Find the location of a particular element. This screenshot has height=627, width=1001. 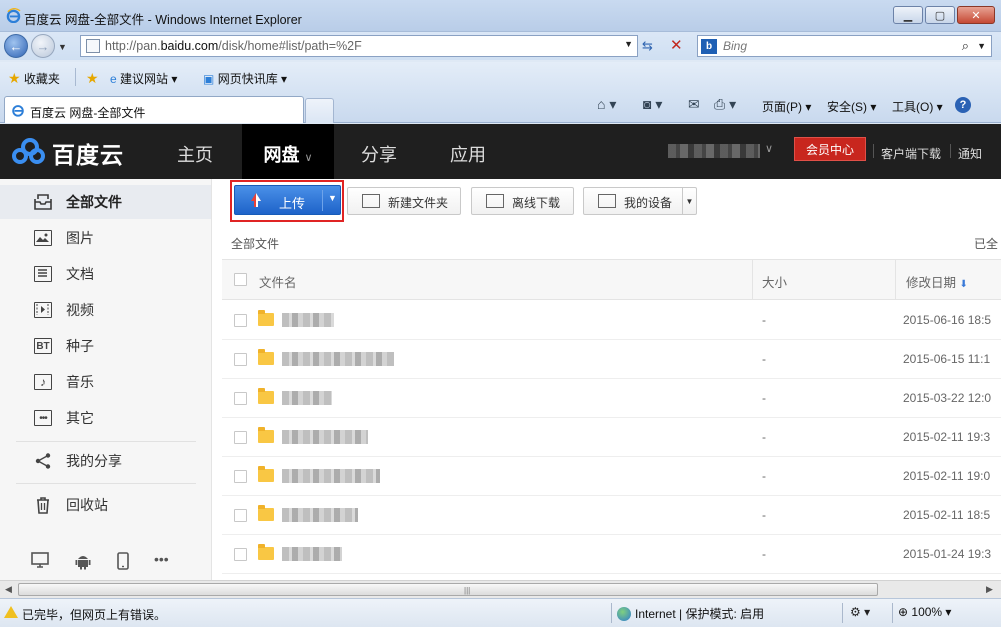

upload-button: 上传 ▼ is located at coordinates (287, 200).